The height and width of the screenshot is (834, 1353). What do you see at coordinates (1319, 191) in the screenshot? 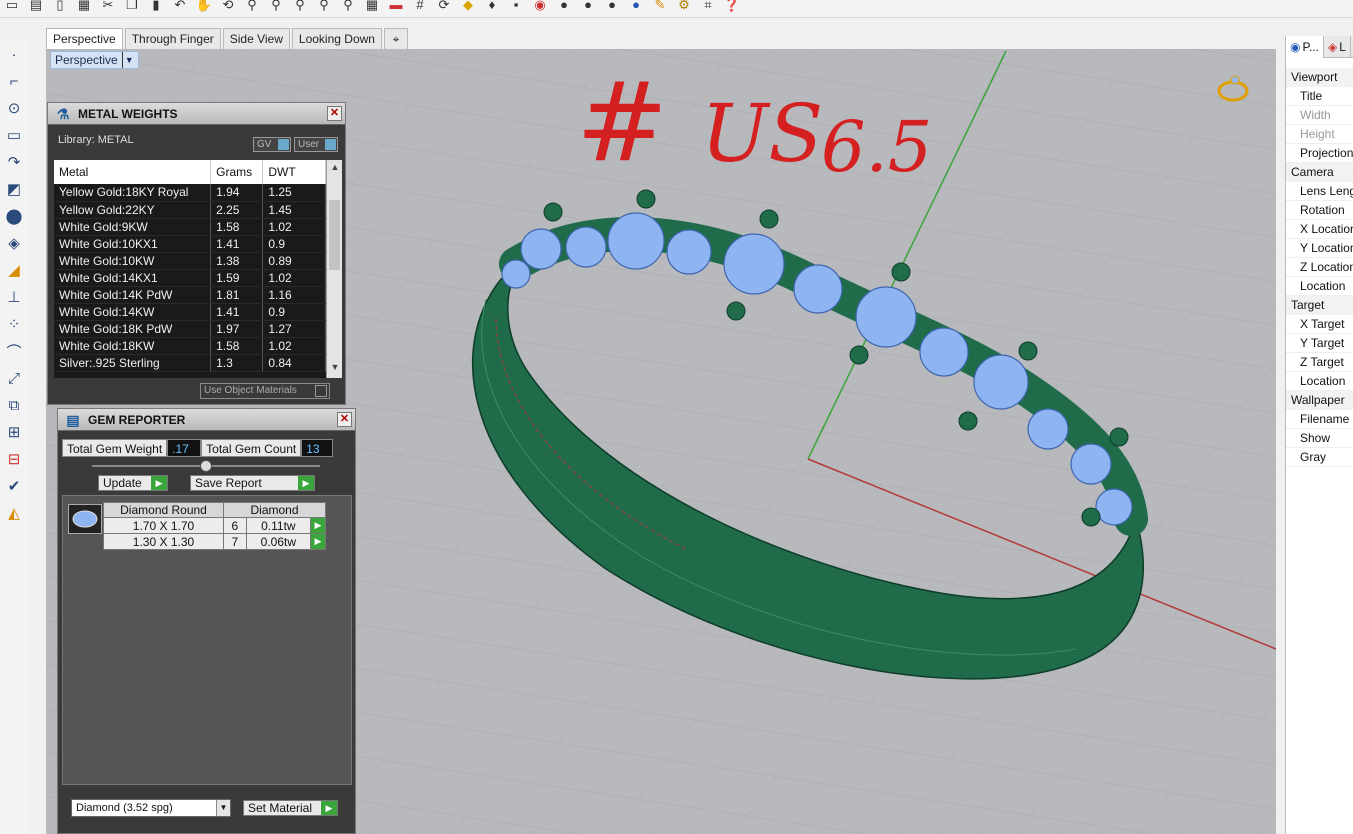
I see `property-item: Lens Length` at bounding box center [1319, 191].